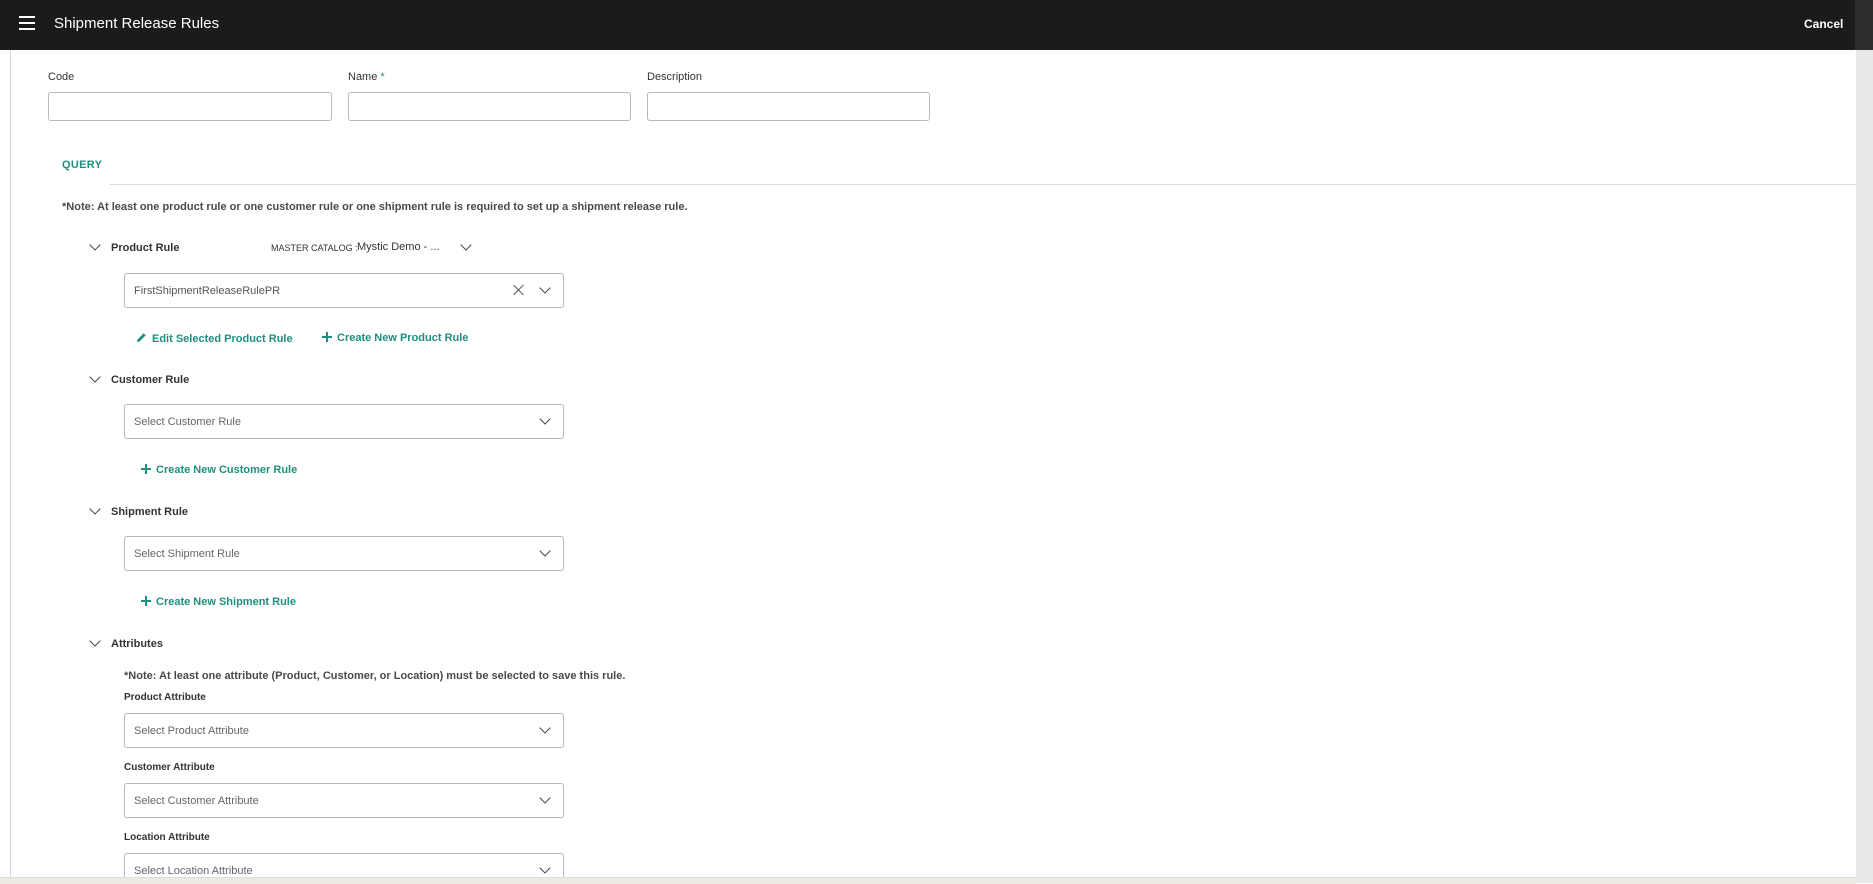 The height and width of the screenshot is (884, 1873). What do you see at coordinates (983, 184) in the screenshot?
I see `section-divider` at bounding box center [983, 184].